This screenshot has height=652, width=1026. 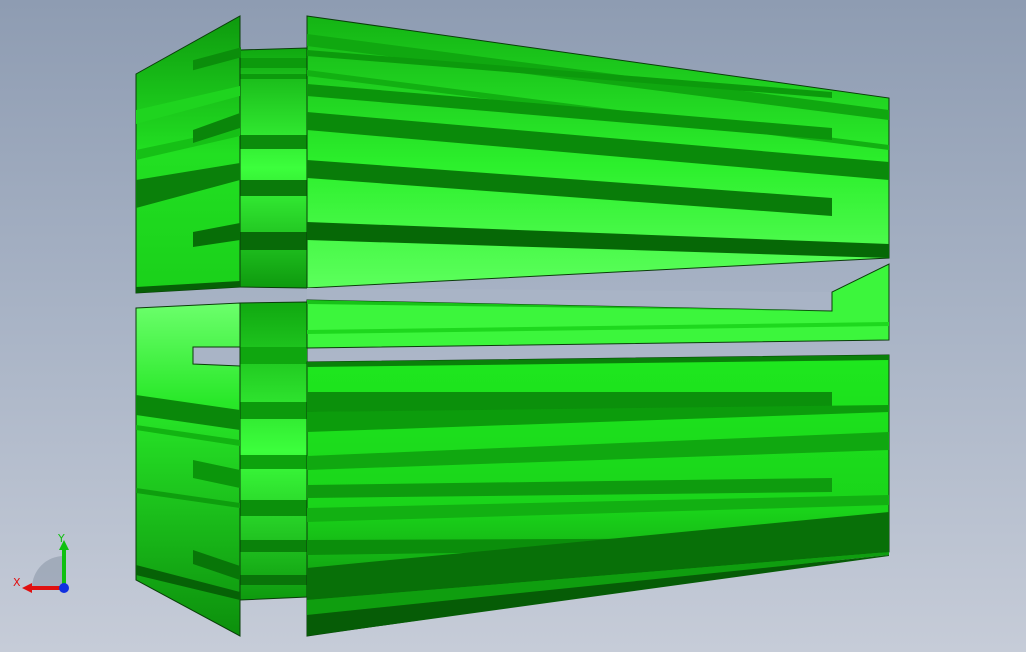 I want to click on triad-quadrant, so click(x=48, y=572).